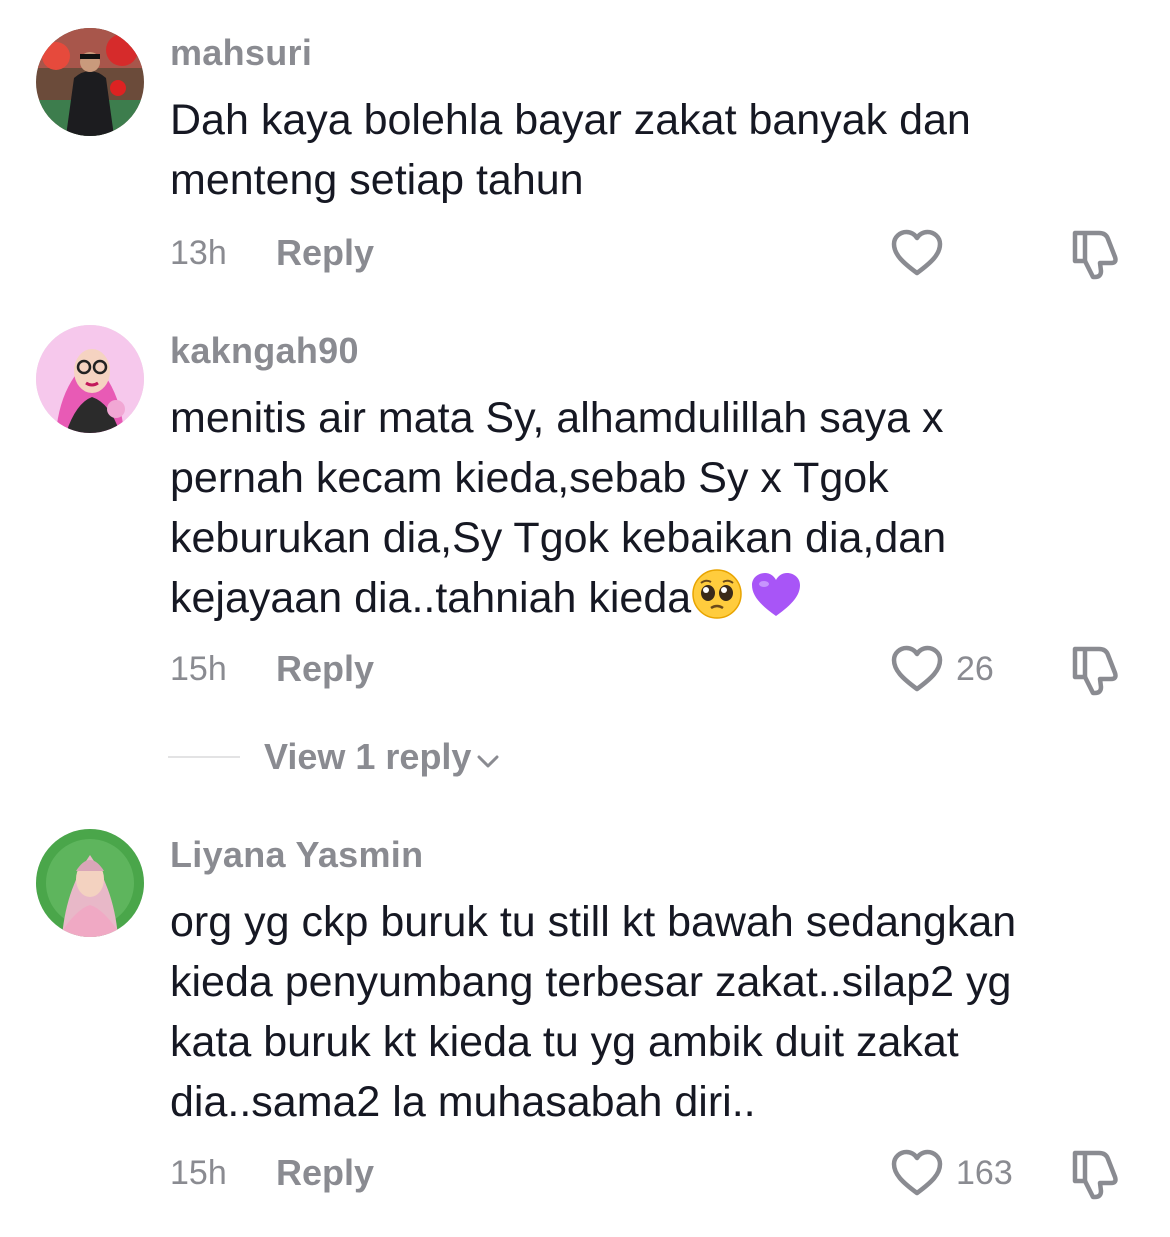 The image size is (1170, 1237). I want to click on comment-text-line: kejayaan dia..tahniah kieda, so click(431, 598).